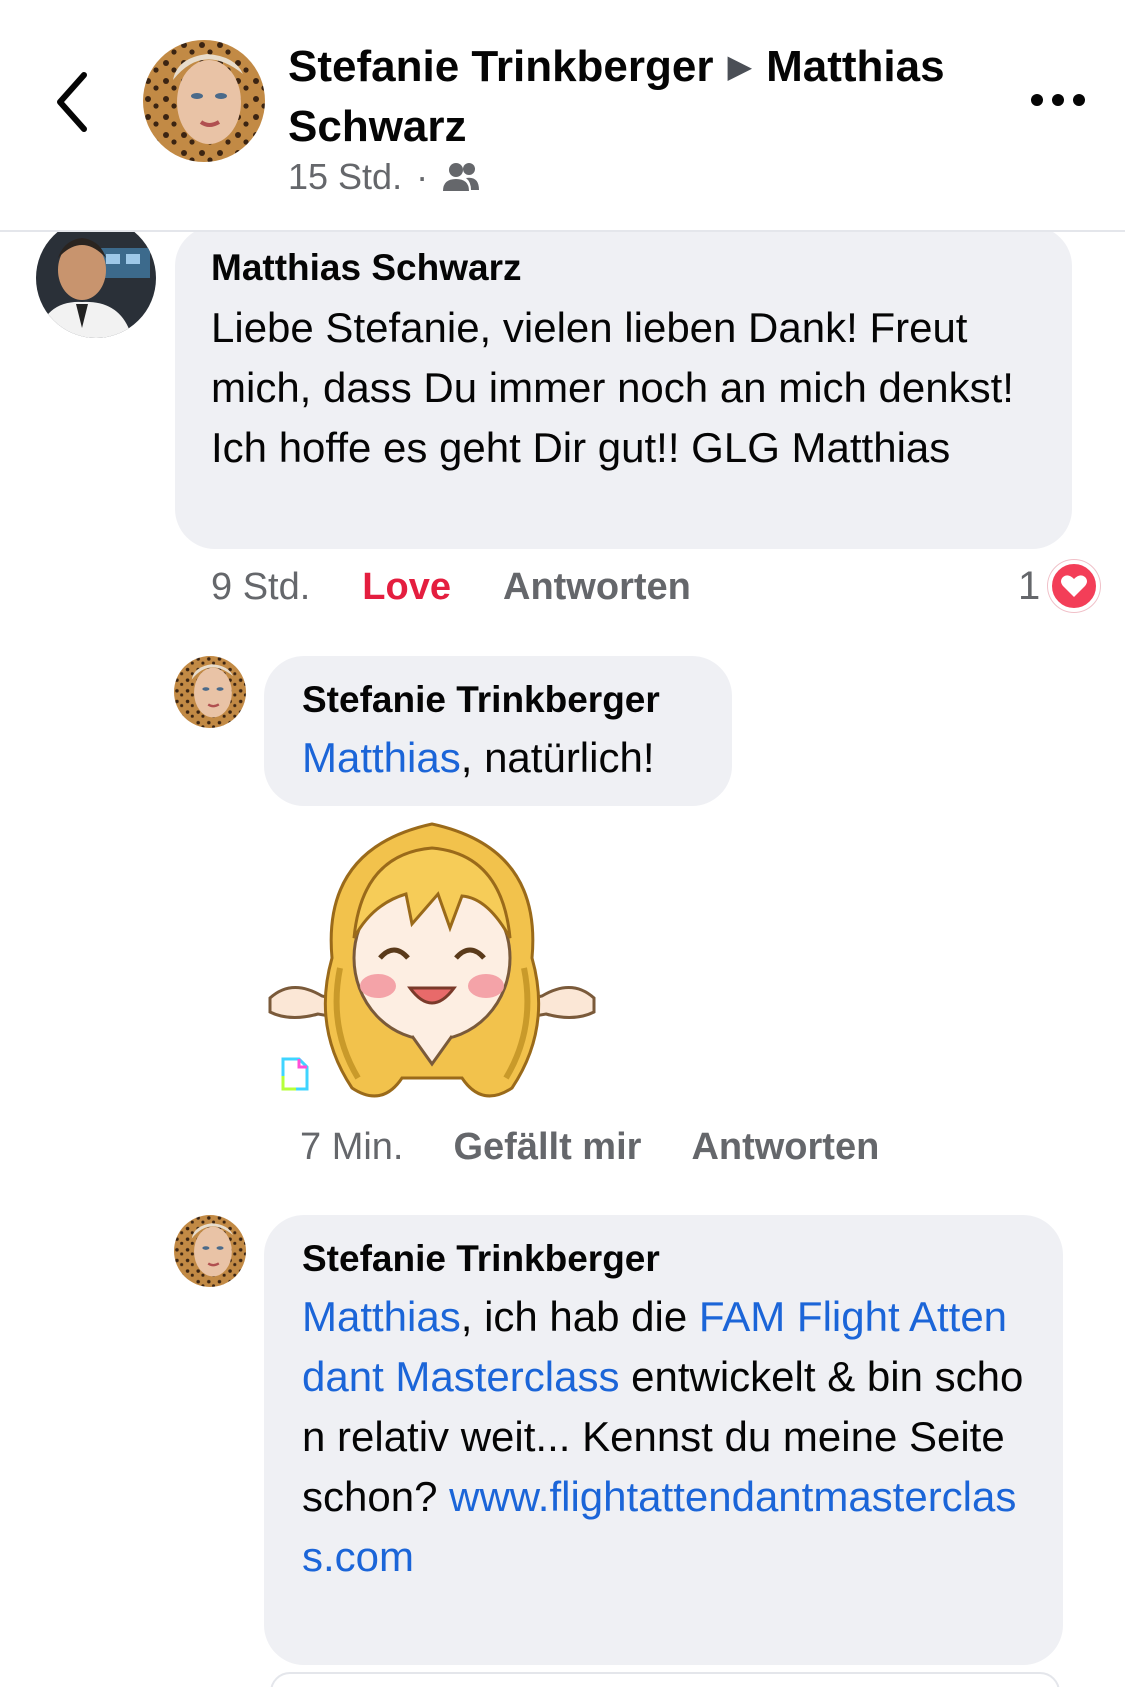 The width and height of the screenshot is (1125, 1687). I want to click on like-button: Gefällt mir, so click(547, 1147).